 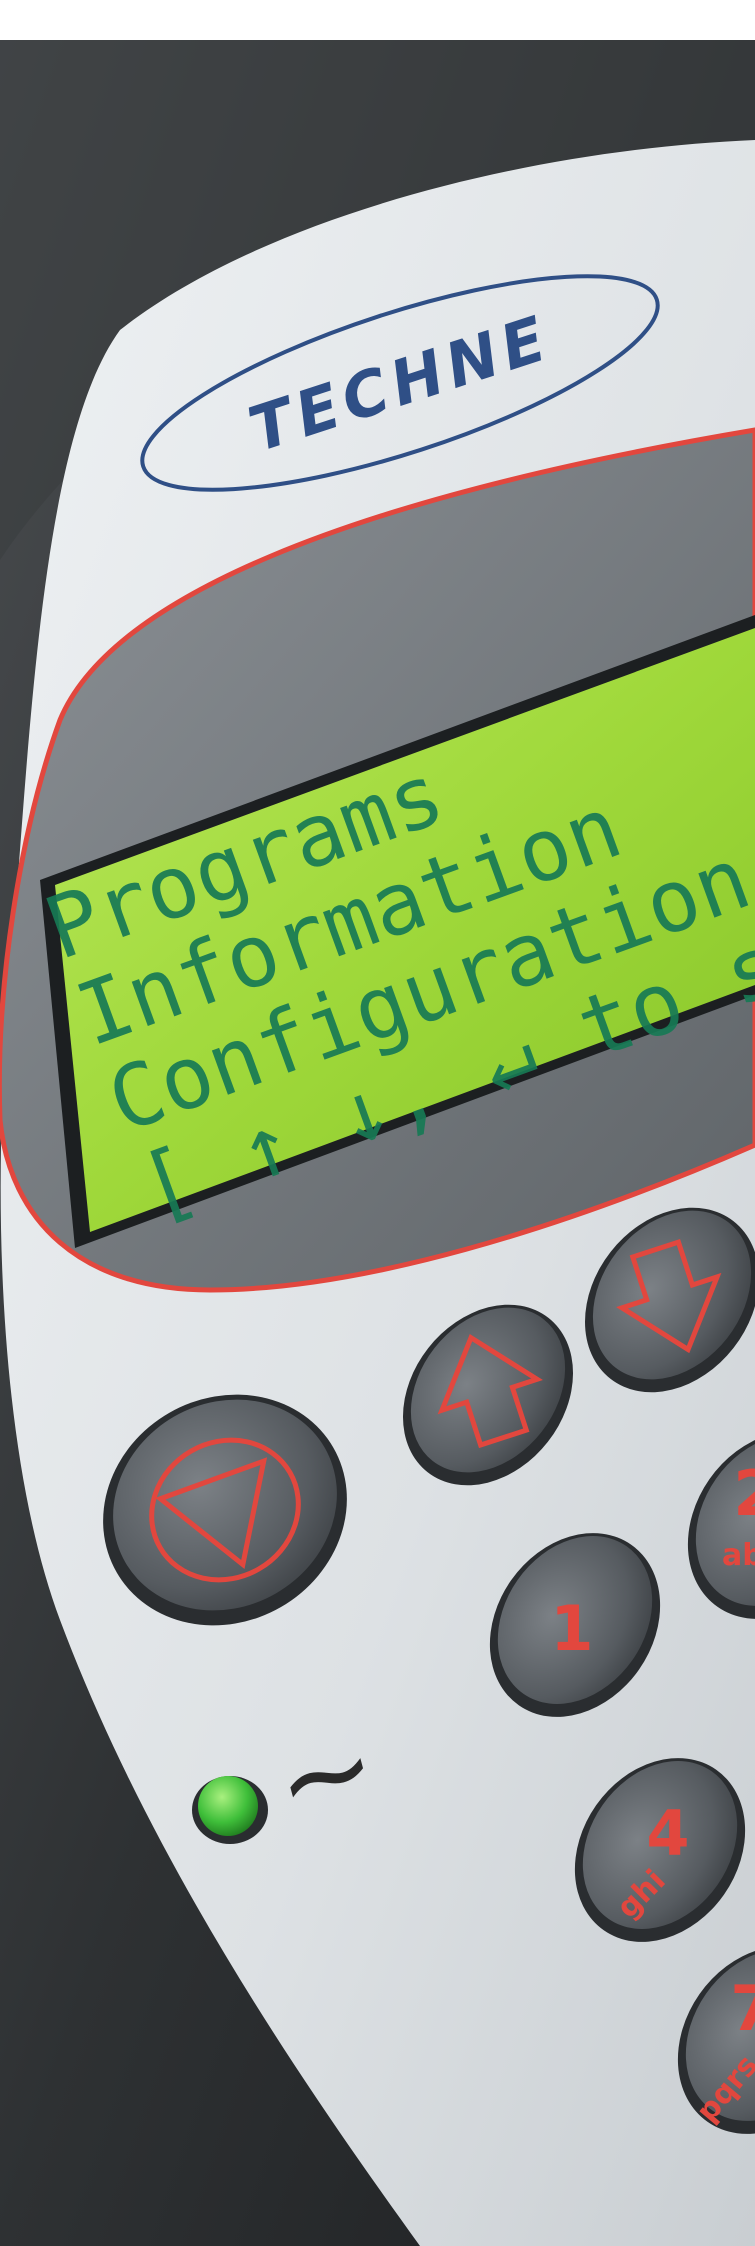 What do you see at coordinates (742, 2008) in the screenshot?
I see `key-7-digit: 7` at bounding box center [742, 2008].